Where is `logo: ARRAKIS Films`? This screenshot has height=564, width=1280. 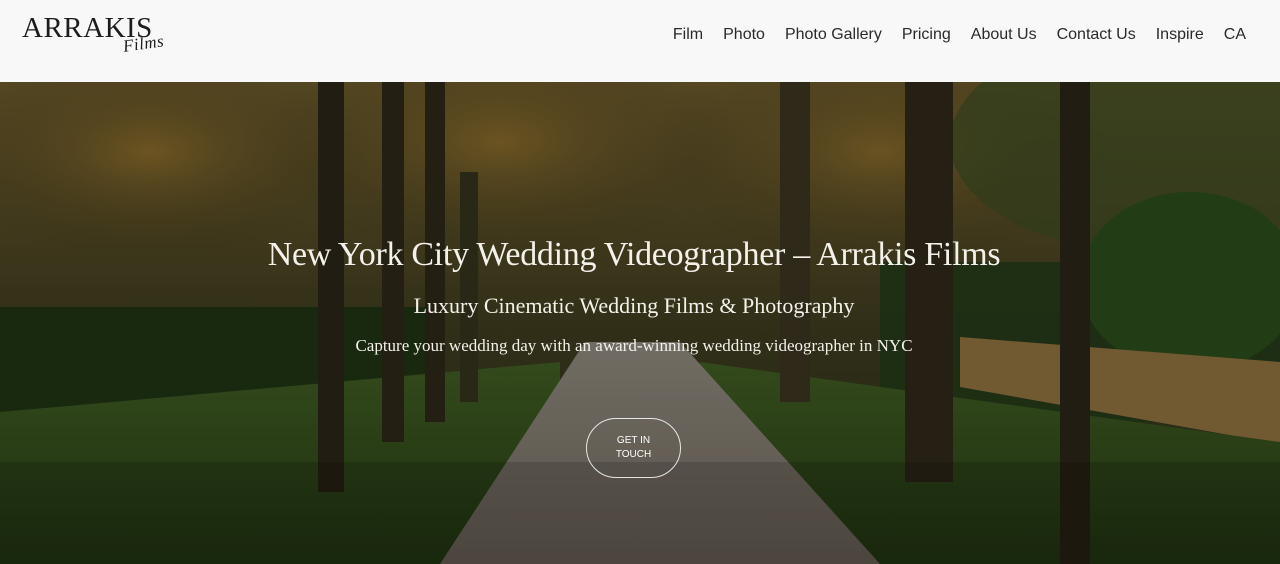 logo: ARRAKIS Films is located at coordinates (102, 37).